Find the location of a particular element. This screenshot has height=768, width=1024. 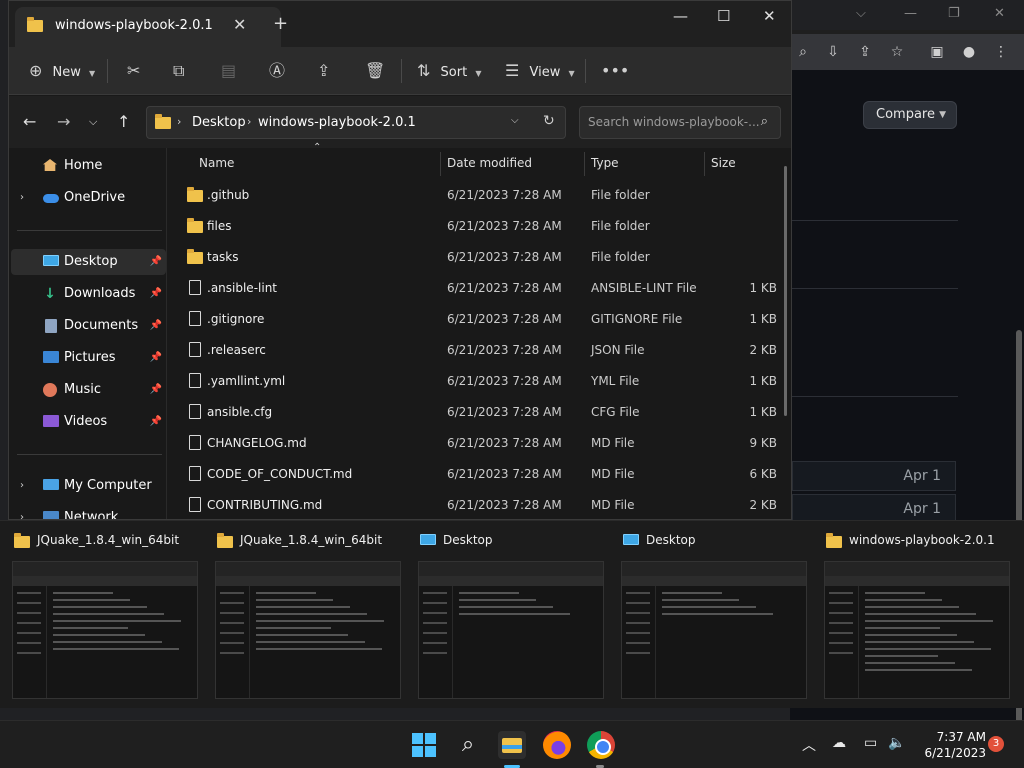

new-tab-icon: + is located at coordinates (280, 23).